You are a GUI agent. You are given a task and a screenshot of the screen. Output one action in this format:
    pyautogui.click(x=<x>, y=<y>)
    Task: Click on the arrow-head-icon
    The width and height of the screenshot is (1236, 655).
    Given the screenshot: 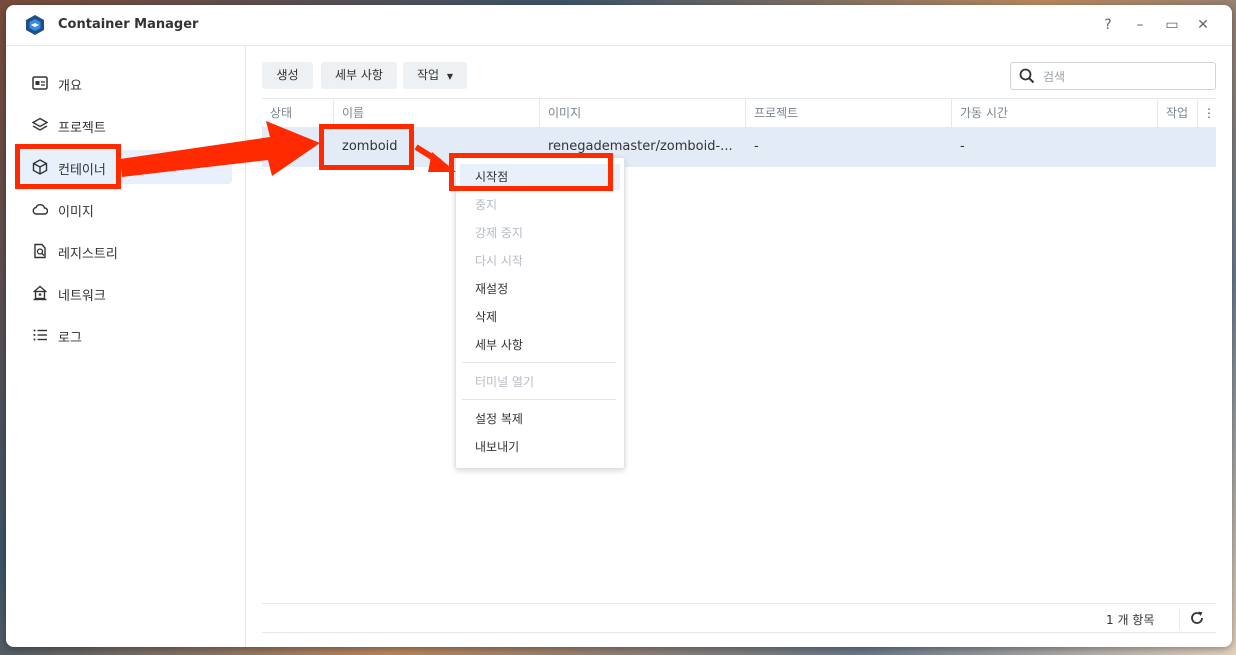 What is the action you would take?
    pyautogui.click(x=442, y=162)
    